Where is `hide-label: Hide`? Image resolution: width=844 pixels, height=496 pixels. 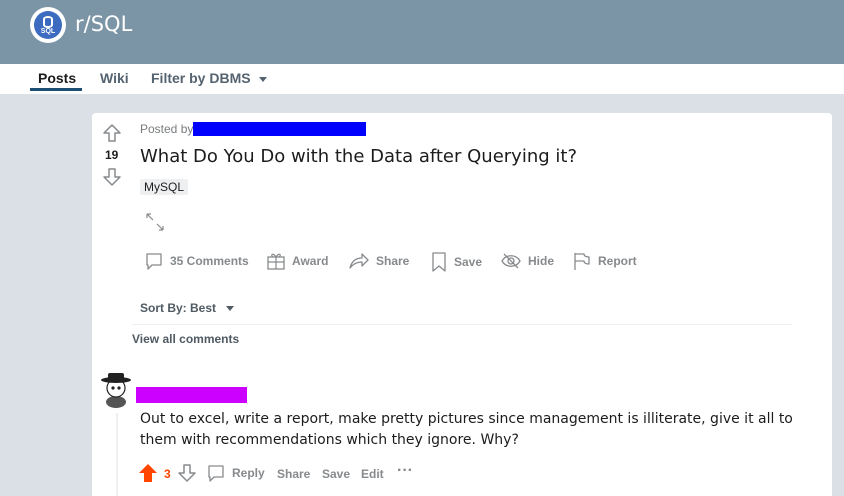 hide-label: Hide is located at coordinates (541, 261).